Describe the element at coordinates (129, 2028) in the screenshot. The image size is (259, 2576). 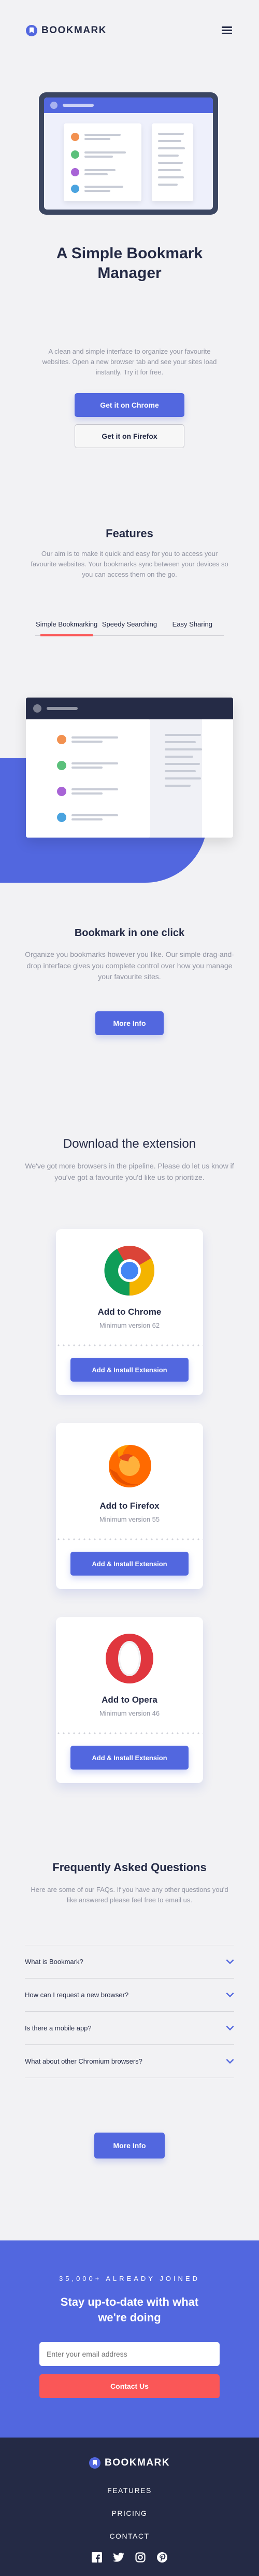
I see `faq-item: Is there a mobile app?` at that location.